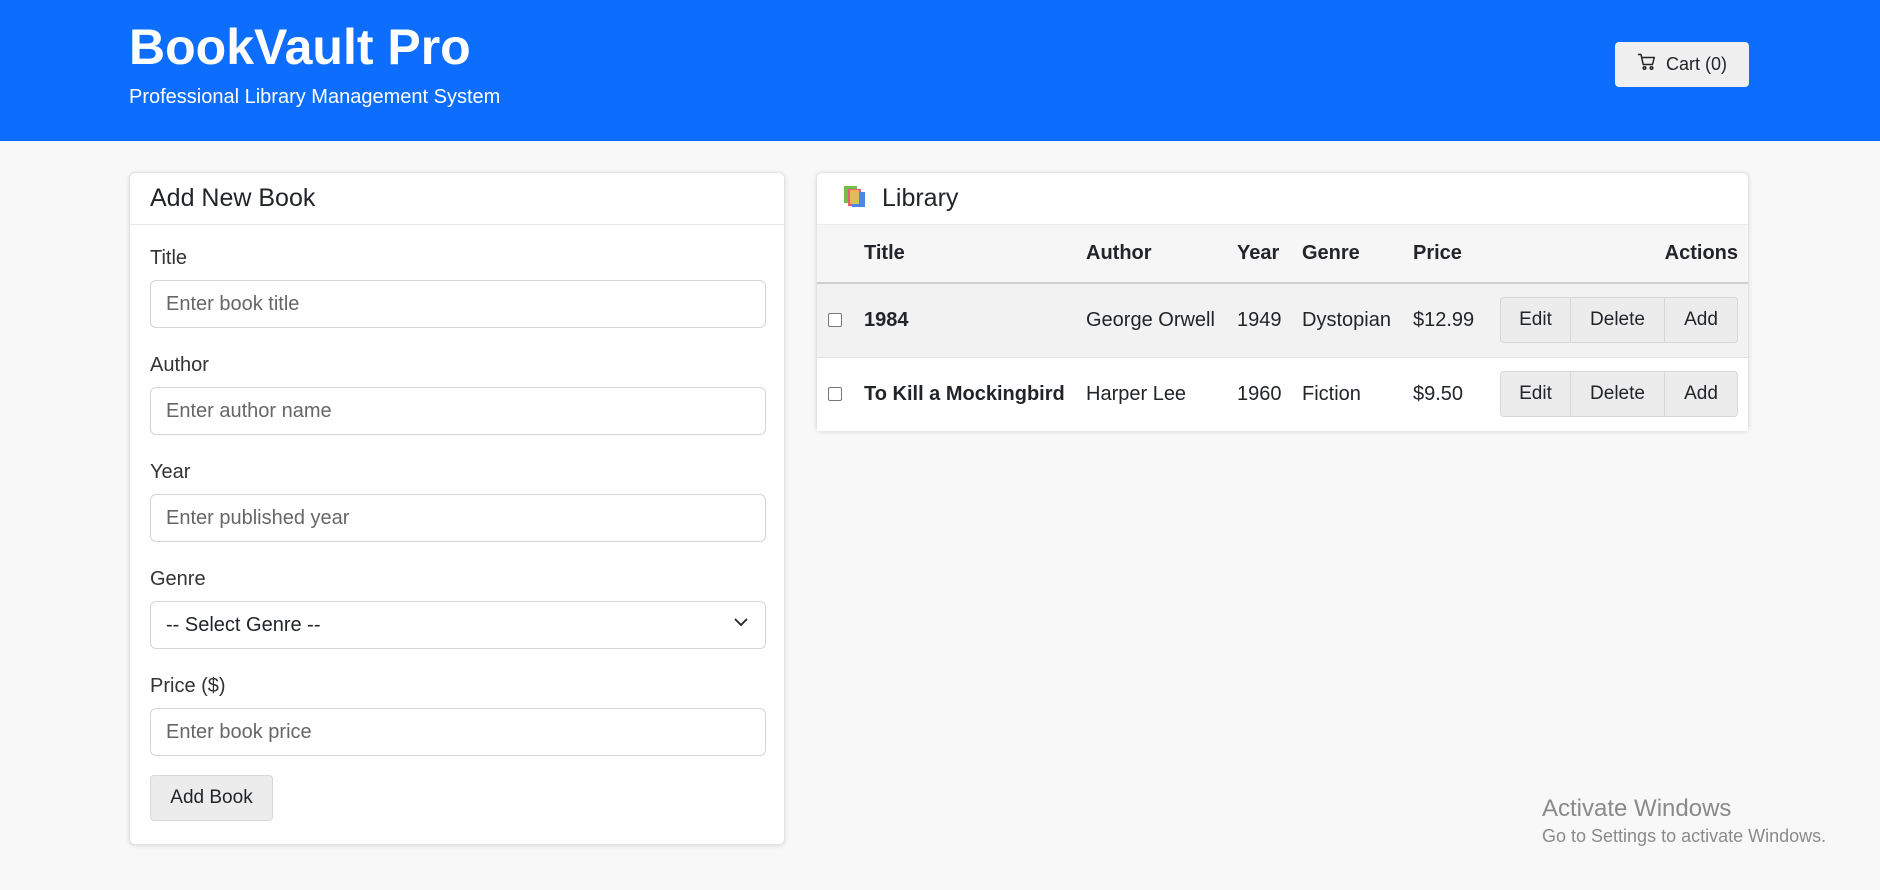 Image resolution: width=1880 pixels, height=890 pixels. I want to click on app-subtitle: Professional Library Management System, so click(315, 97).